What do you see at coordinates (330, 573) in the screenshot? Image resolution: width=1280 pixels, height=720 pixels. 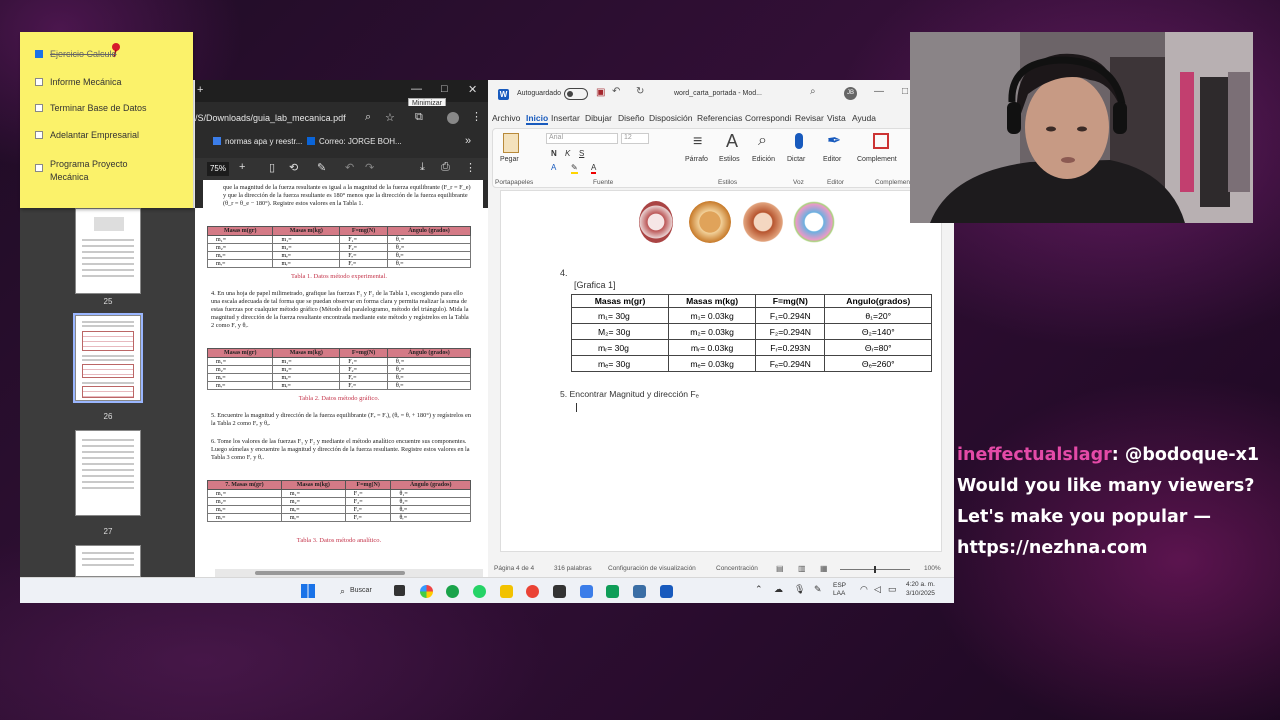 I see `scrollbar-thumb` at bounding box center [330, 573].